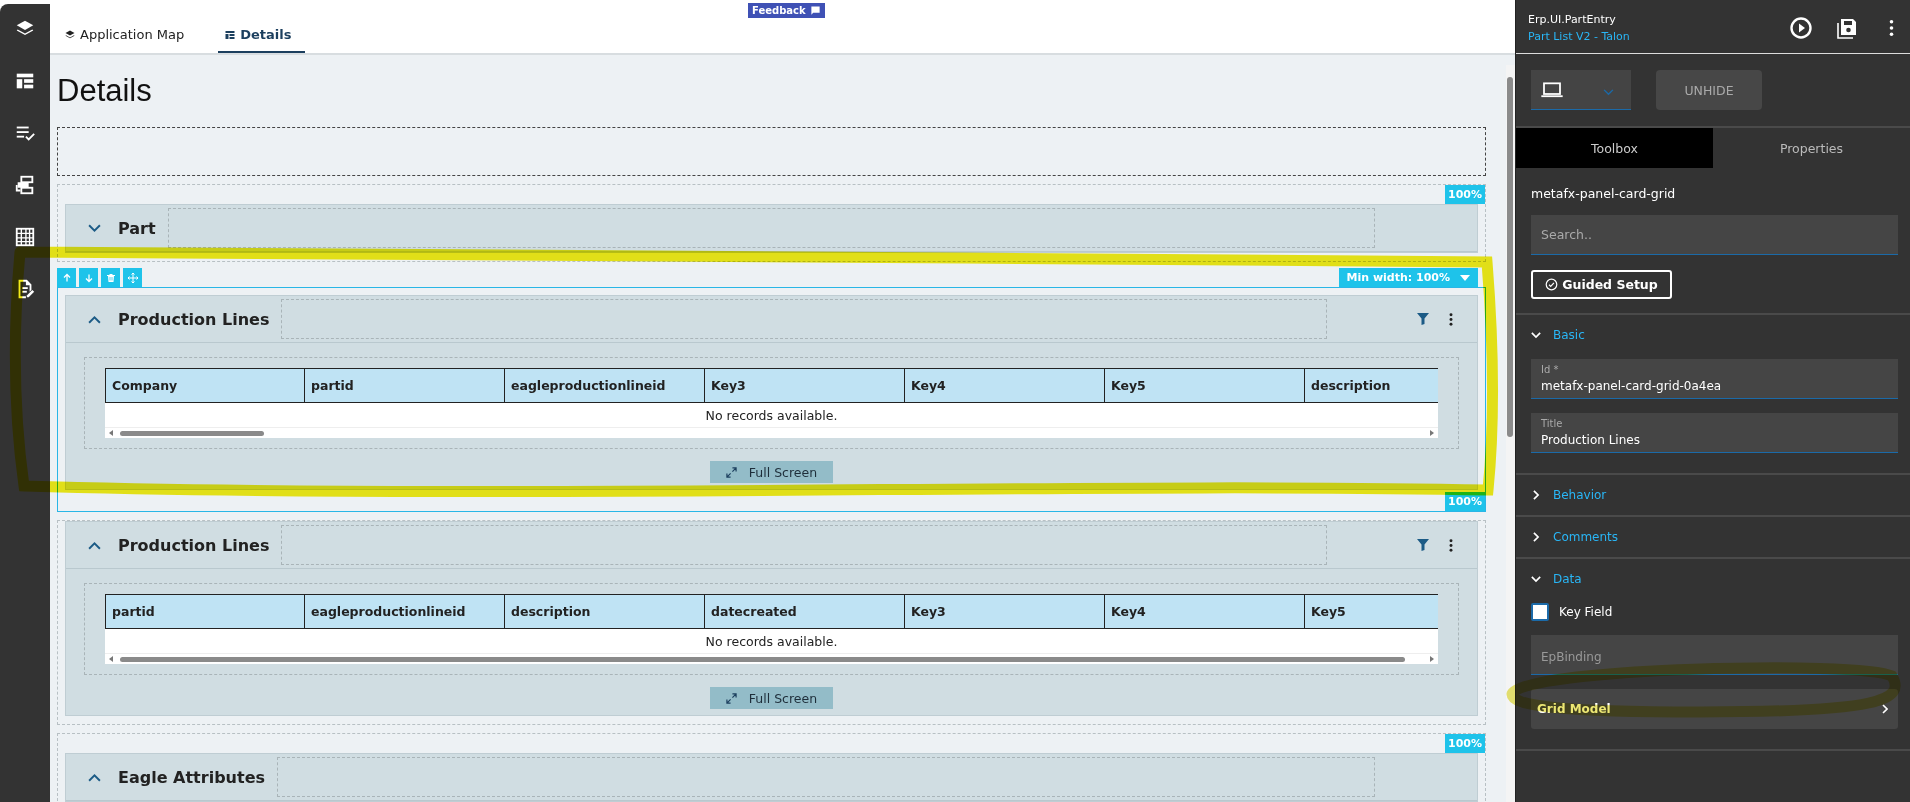 This screenshot has height=802, width=1910. I want to click on section-header: Behavior, so click(1713, 495).